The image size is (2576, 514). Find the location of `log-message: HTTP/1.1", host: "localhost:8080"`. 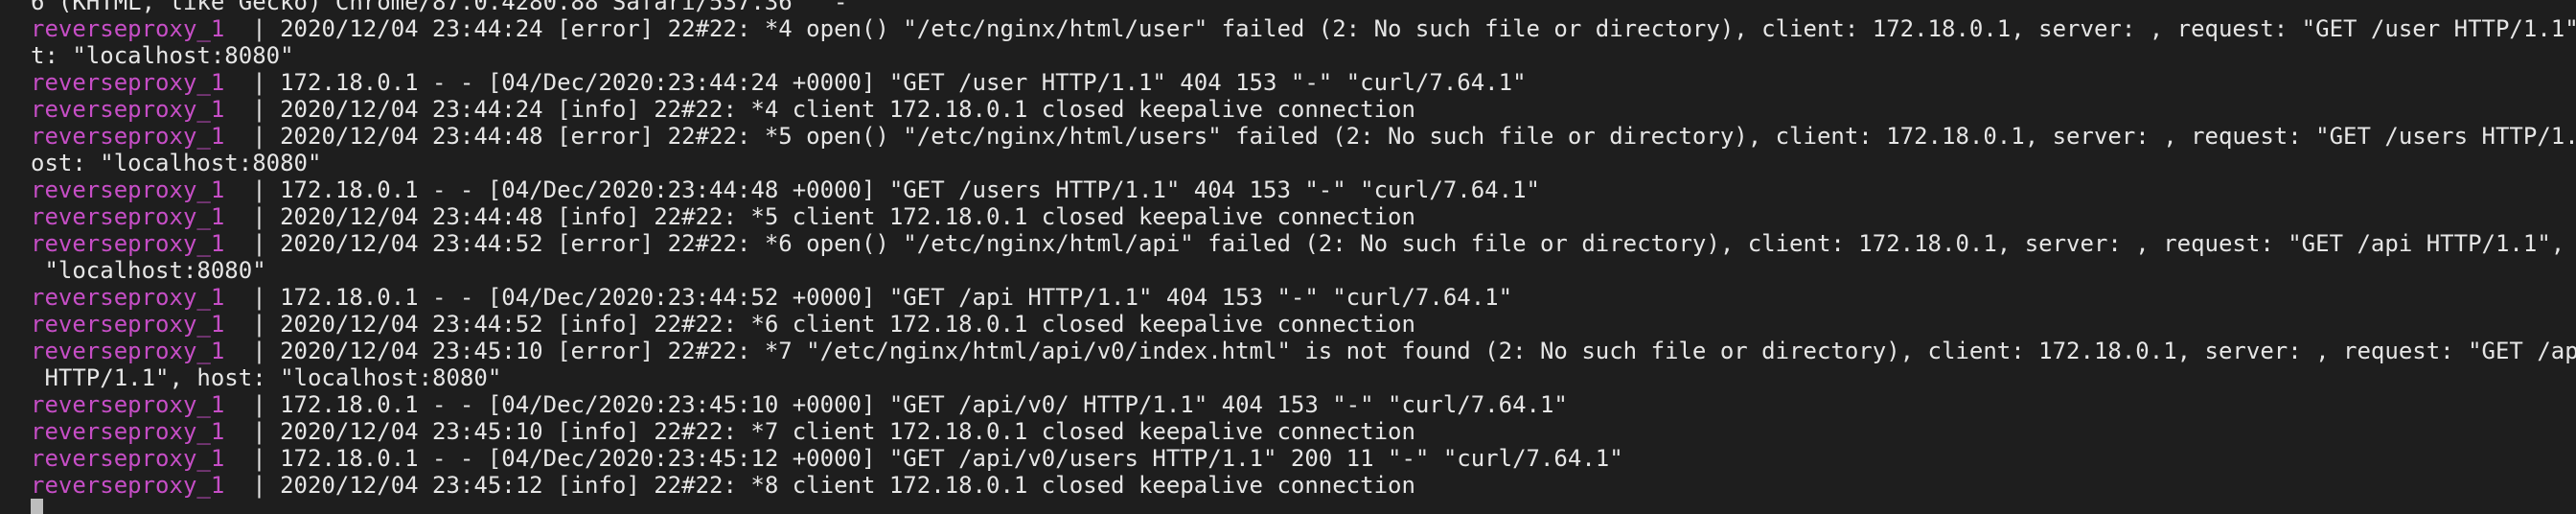

log-message: HTTP/1.1", host: "localhost:8080" is located at coordinates (266, 378).